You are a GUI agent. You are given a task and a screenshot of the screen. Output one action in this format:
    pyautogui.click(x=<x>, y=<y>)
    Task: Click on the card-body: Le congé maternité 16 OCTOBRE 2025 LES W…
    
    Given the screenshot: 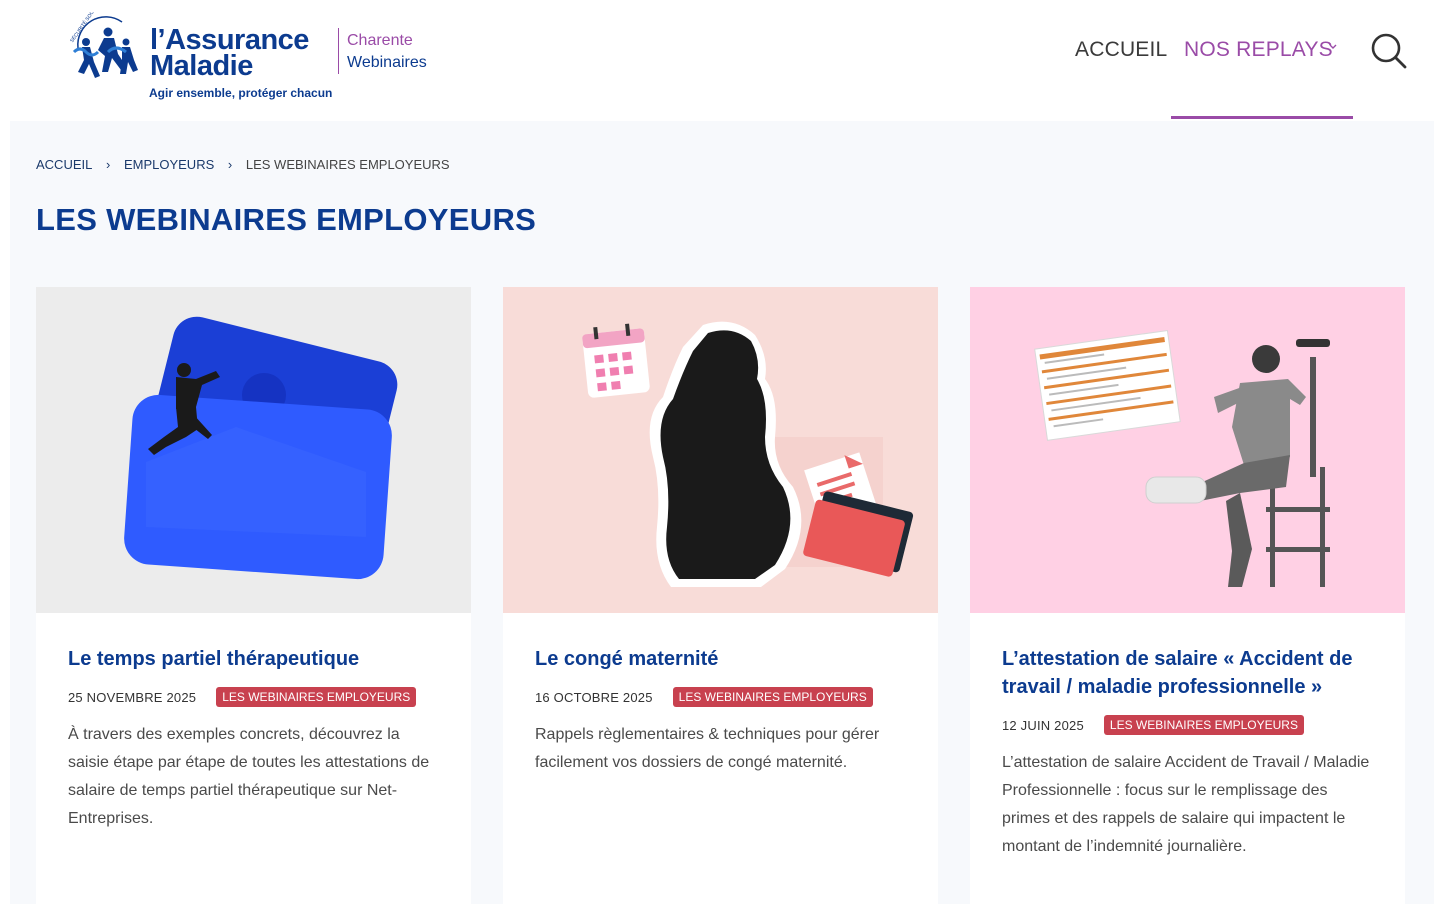 What is the action you would take?
    pyautogui.click(x=722, y=711)
    